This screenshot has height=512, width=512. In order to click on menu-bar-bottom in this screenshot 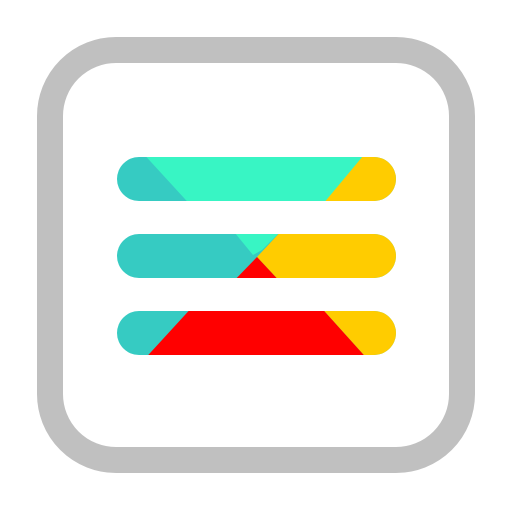, I will do `click(256, 333)`.